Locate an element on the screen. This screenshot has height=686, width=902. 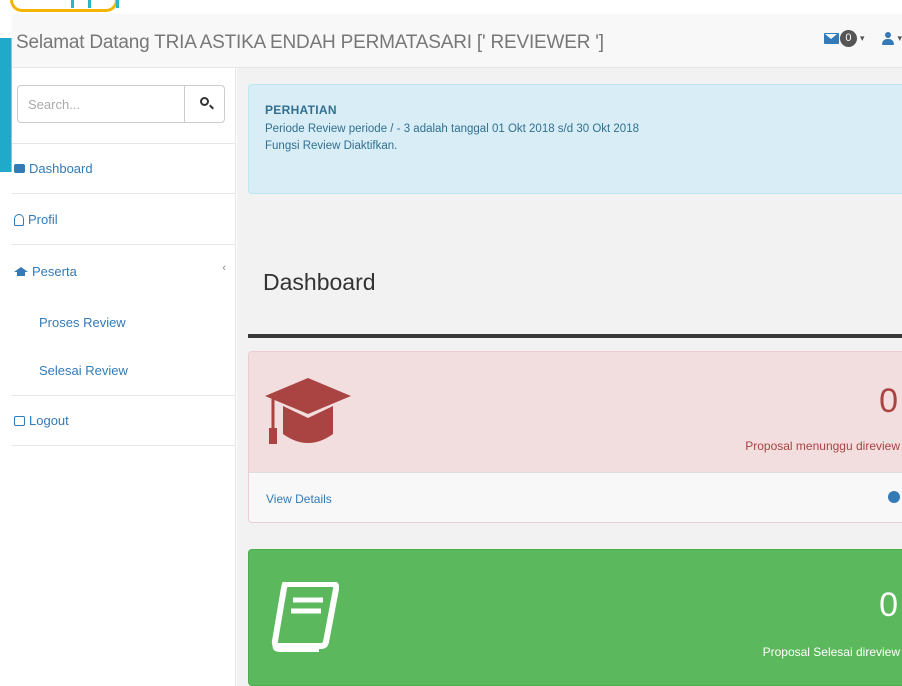
book-icon is located at coordinates (305, 617).